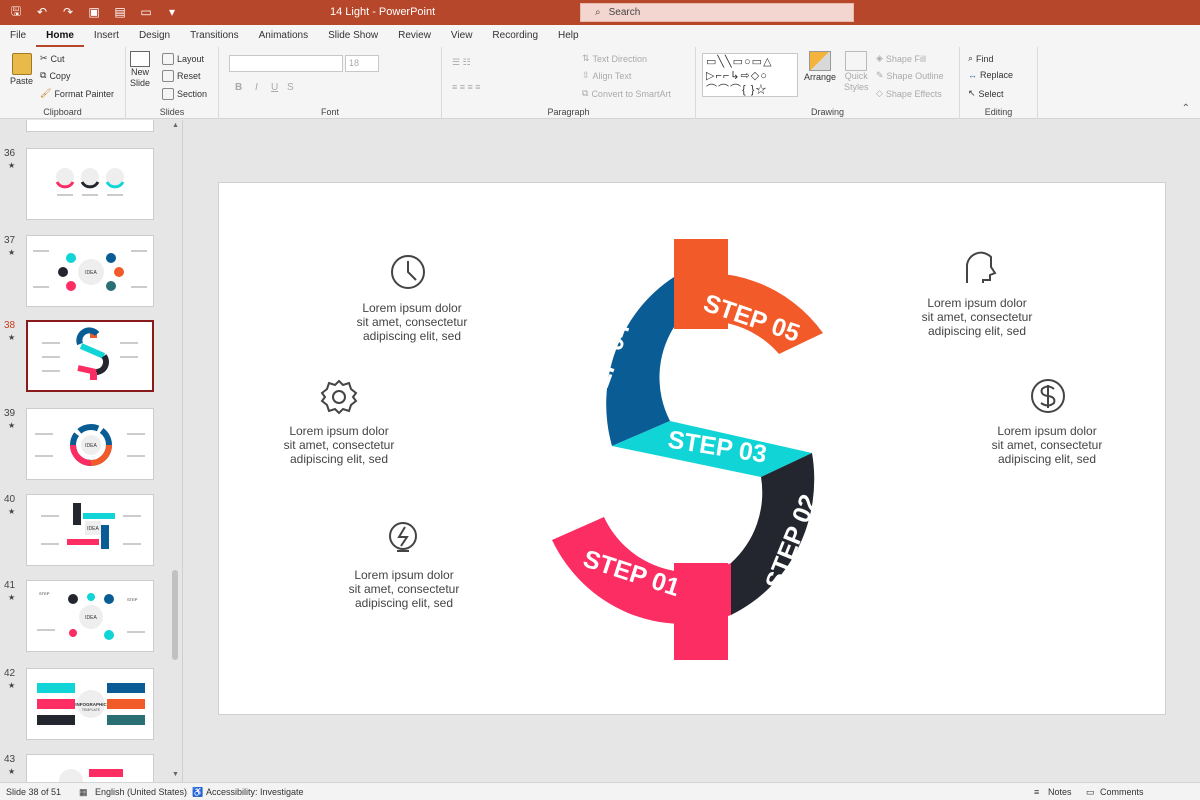  Describe the element at coordinates (414, 36) in the screenshot. I see `tab-review: Review` at that location.